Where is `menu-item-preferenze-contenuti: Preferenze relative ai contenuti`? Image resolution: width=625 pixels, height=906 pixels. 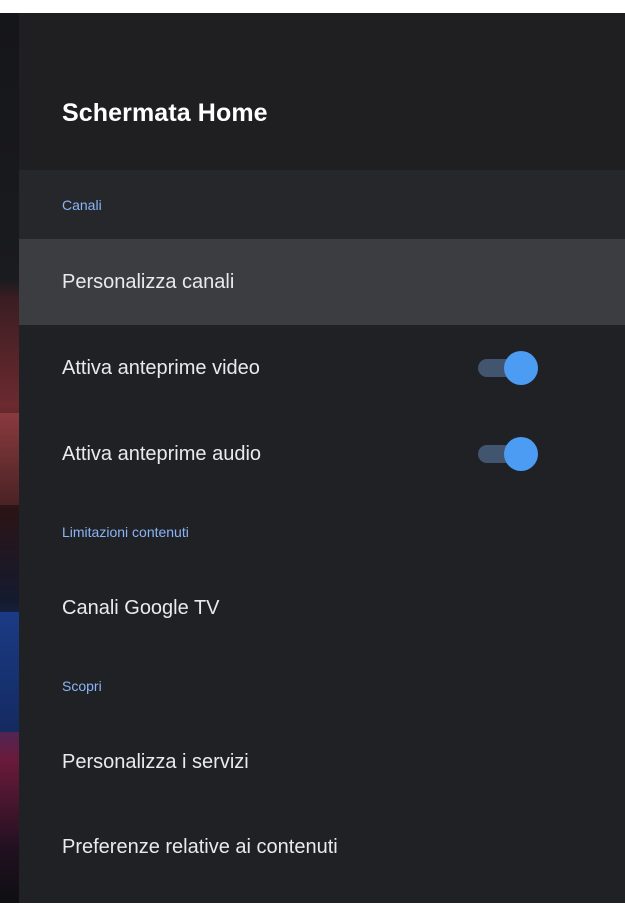
menu-item-preferenze-contenuti: Preferenze relative ai contenuti is located at coordinates (322, 847).